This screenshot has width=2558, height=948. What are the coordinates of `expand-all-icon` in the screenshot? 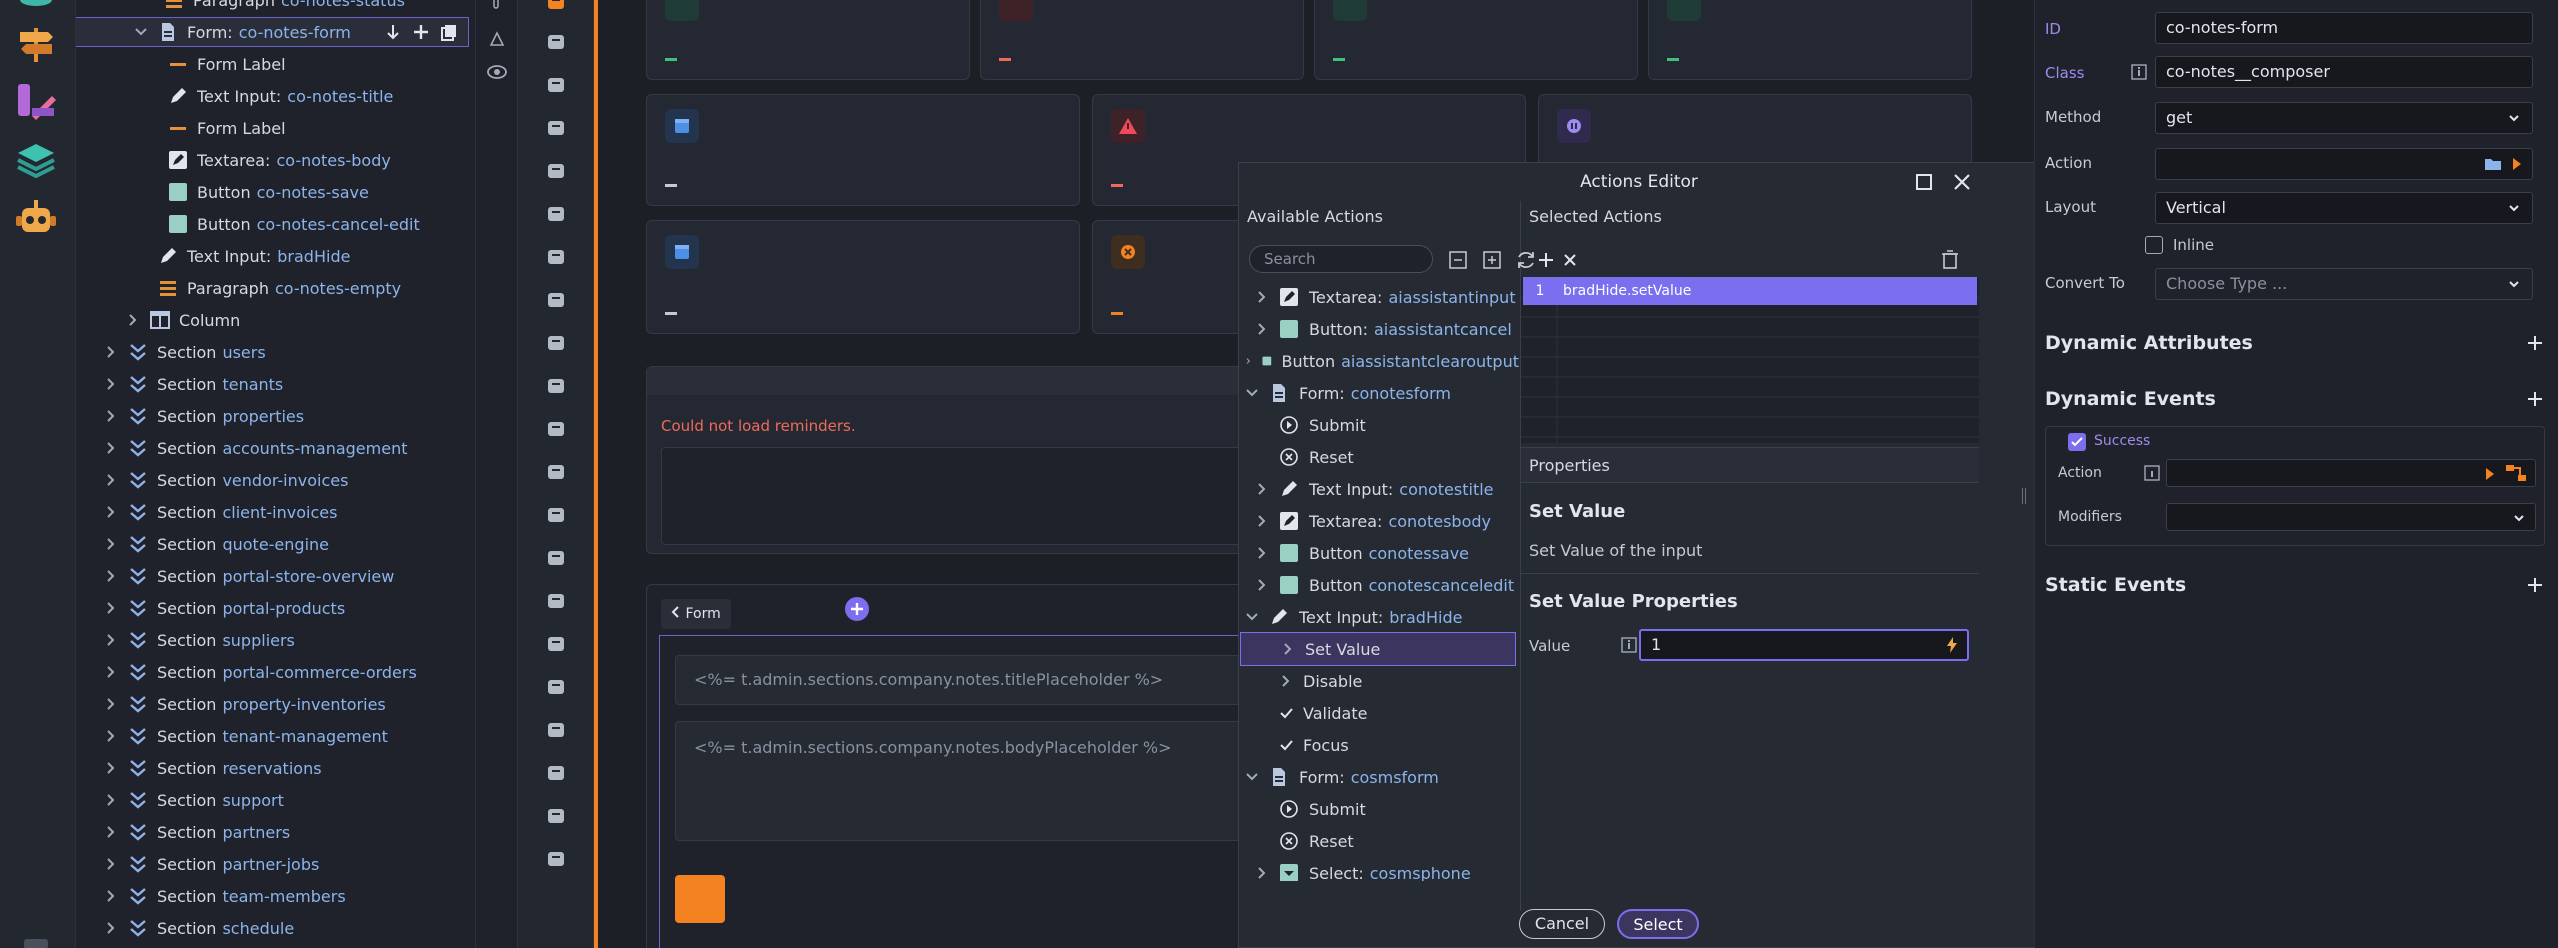 It's located at (1492, 260).